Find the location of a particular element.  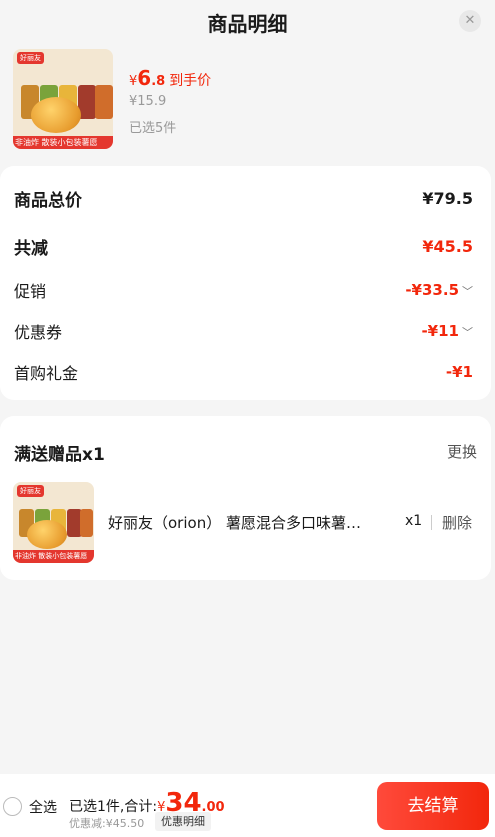

total-label: 商品总价 is located at coordinates (48, 201).